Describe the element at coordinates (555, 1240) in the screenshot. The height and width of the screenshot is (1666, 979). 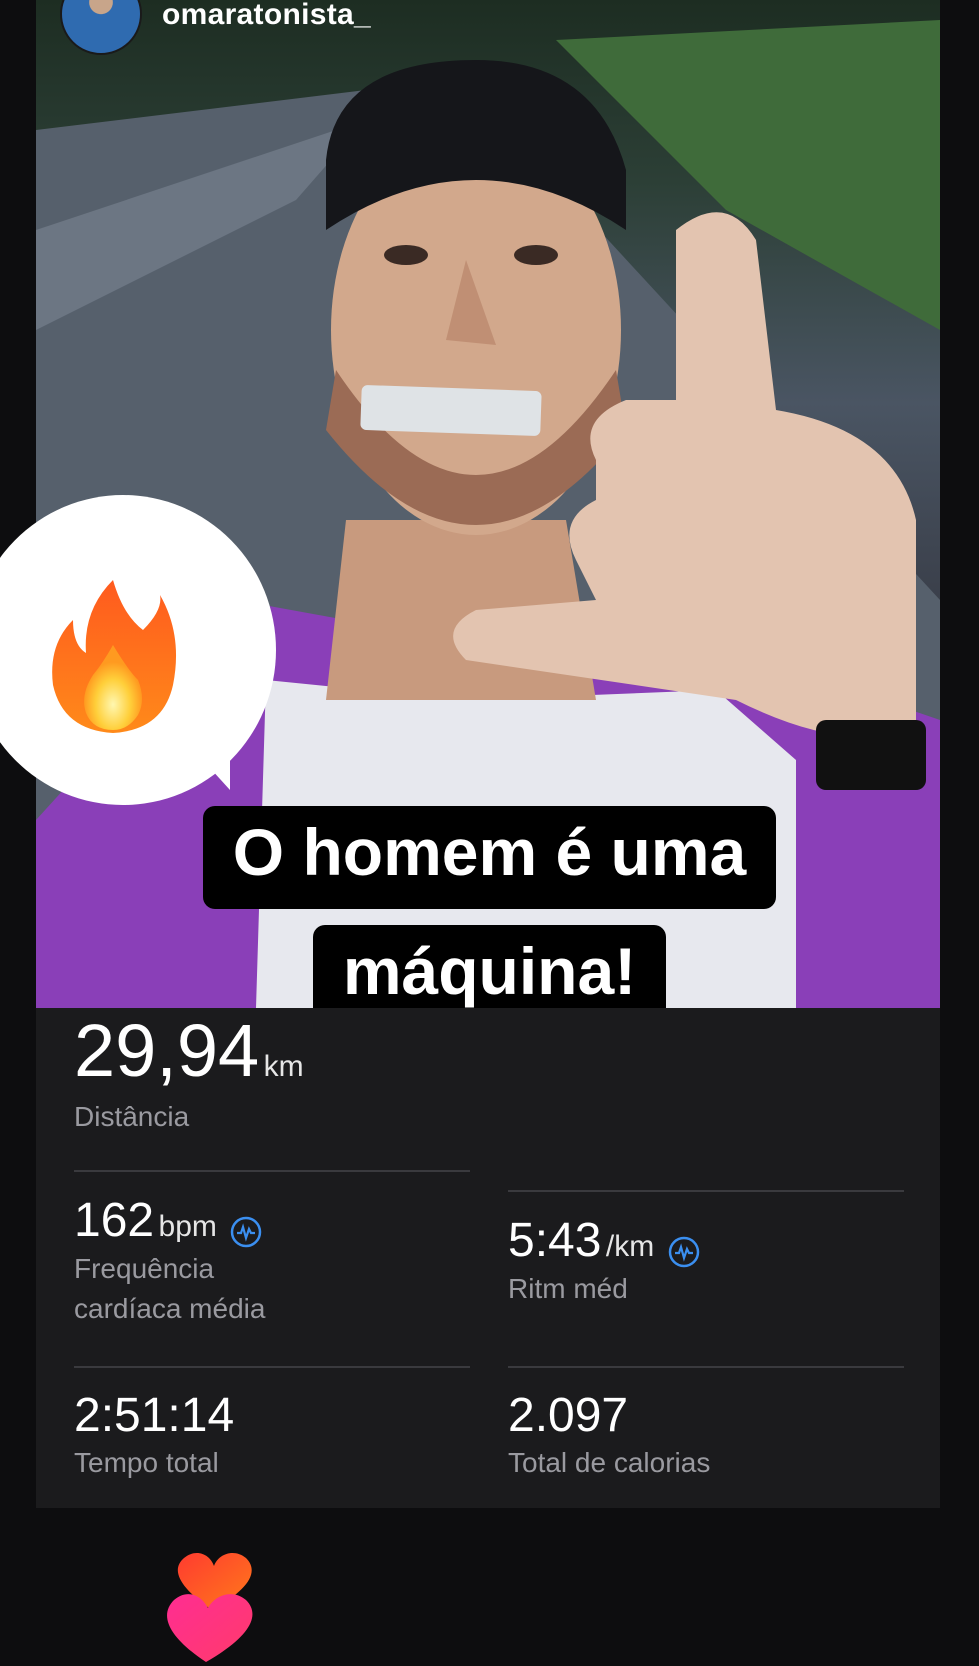
I see `pace-value: 5:43` at that location.